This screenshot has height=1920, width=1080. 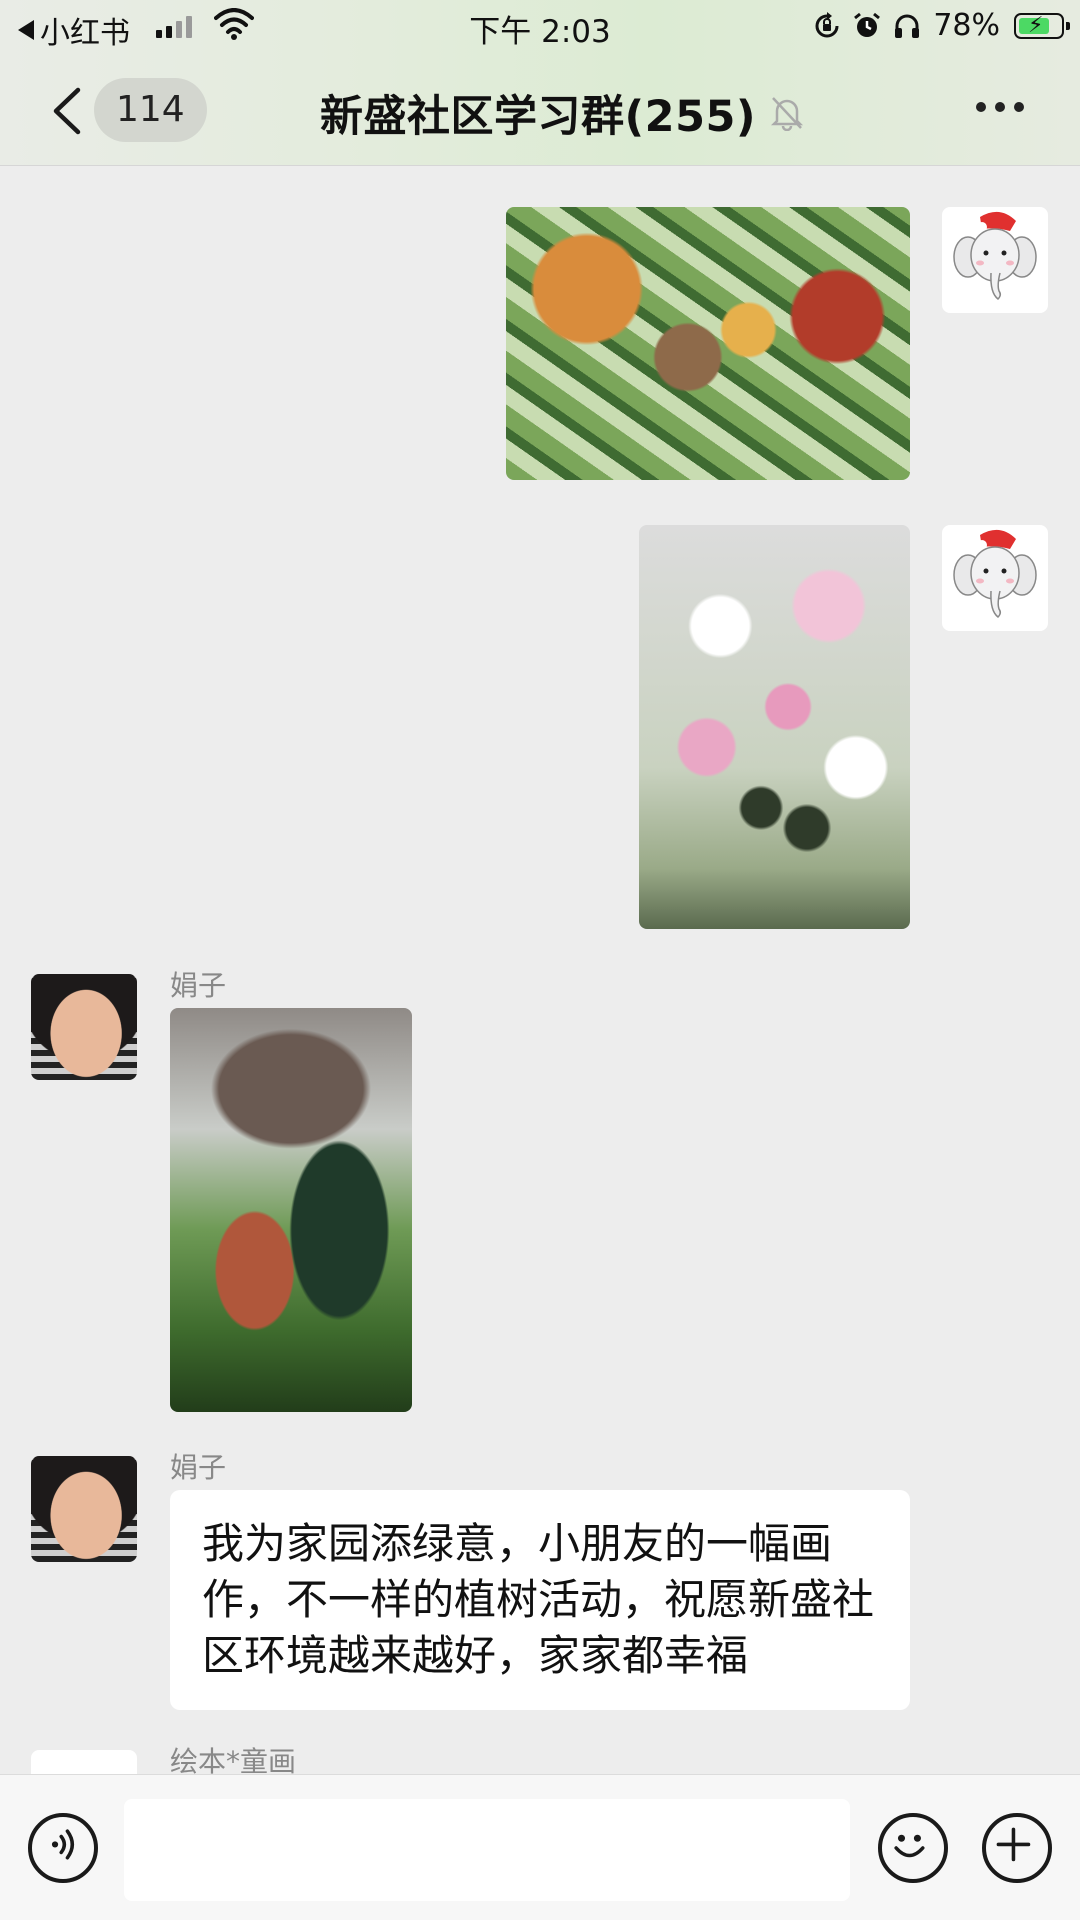 What do you see at coordinates (913, 1848) in the screenshot?
I see `emoji-icon` at bounding box center [913, 1848].